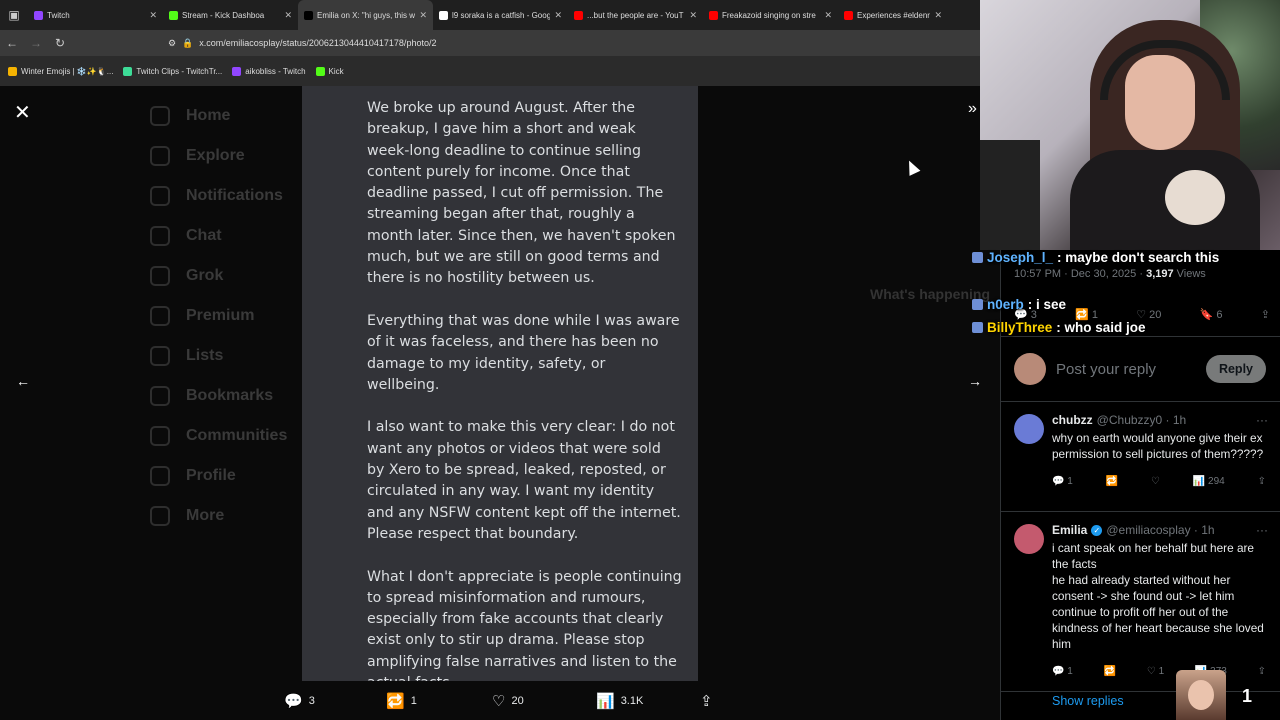 The width and height of the screenshot is (1280, 720). Describe the element at coordinates (1020, 257) in the screenshot. I see `chat-username: Joseph_l_` at that location.